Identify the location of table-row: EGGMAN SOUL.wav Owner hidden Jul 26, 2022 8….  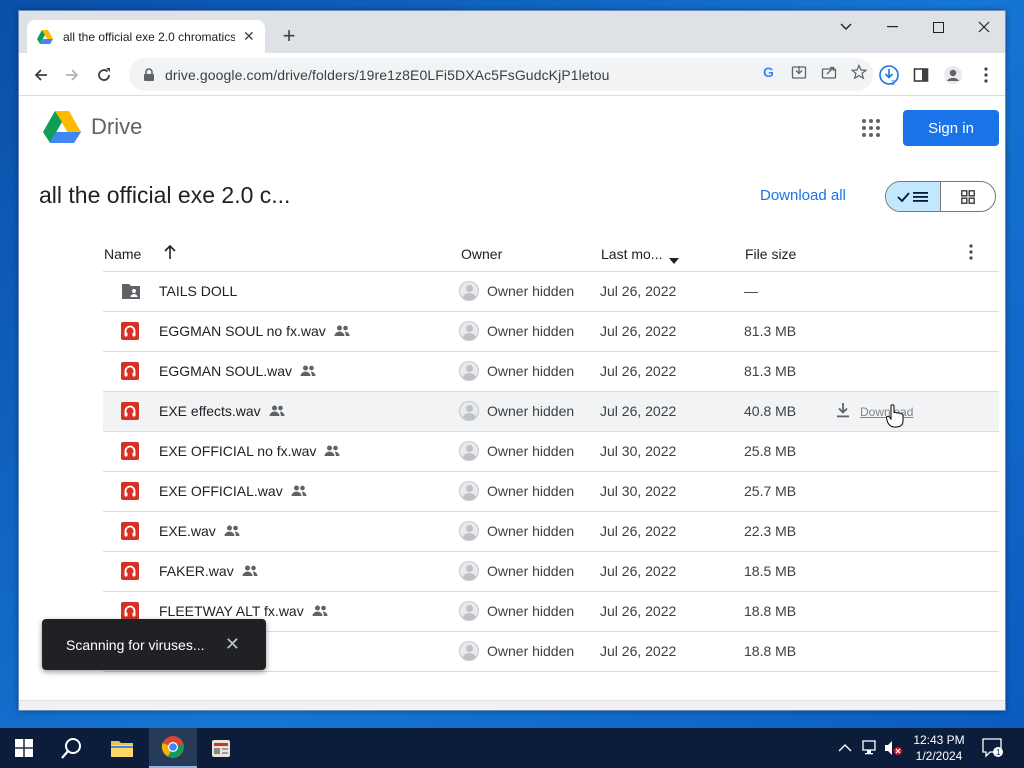
(551, 372).